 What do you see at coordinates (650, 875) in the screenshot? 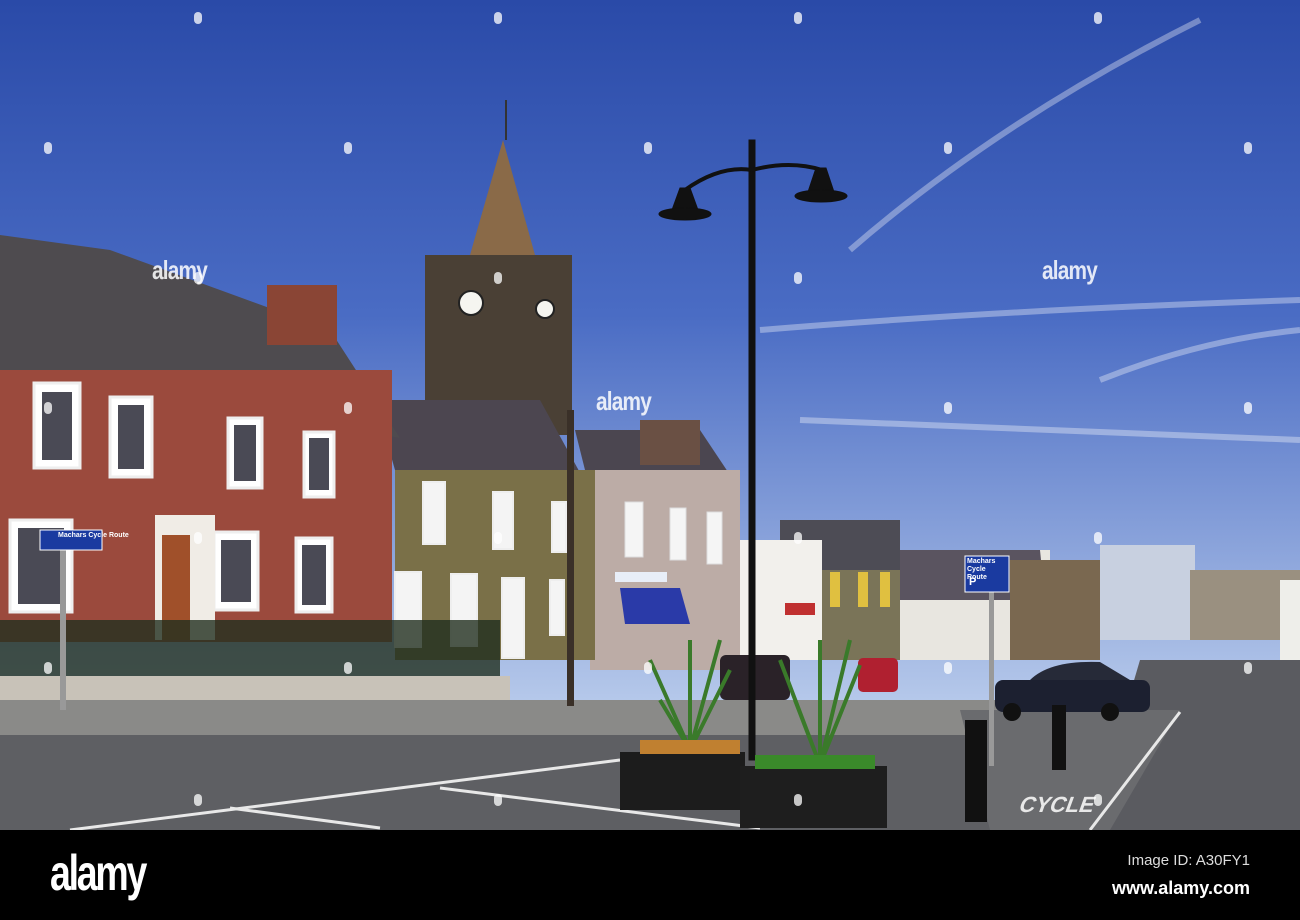
I see `footer-bar: alamy Image ID: A30FY1 www.alamy.com` at bounding box center [650, 875].